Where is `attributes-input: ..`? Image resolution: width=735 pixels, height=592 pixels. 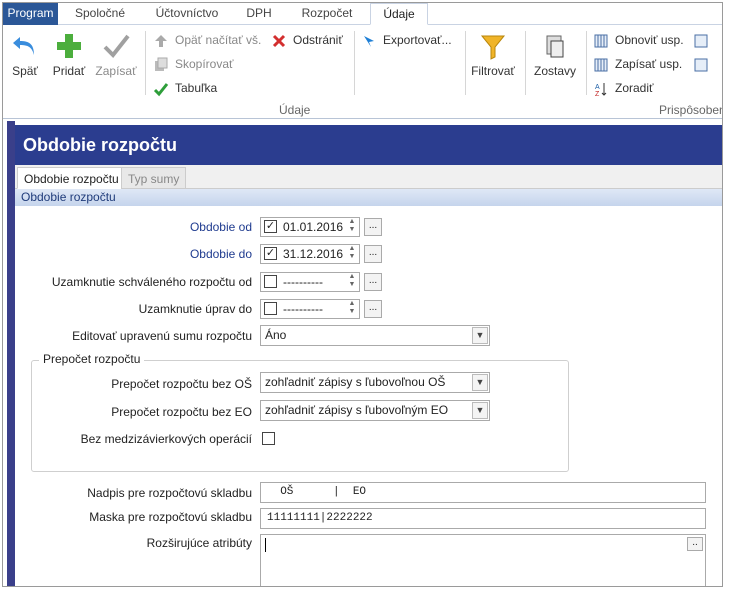 attributes-input: .. is located at coordinates (483, 560).